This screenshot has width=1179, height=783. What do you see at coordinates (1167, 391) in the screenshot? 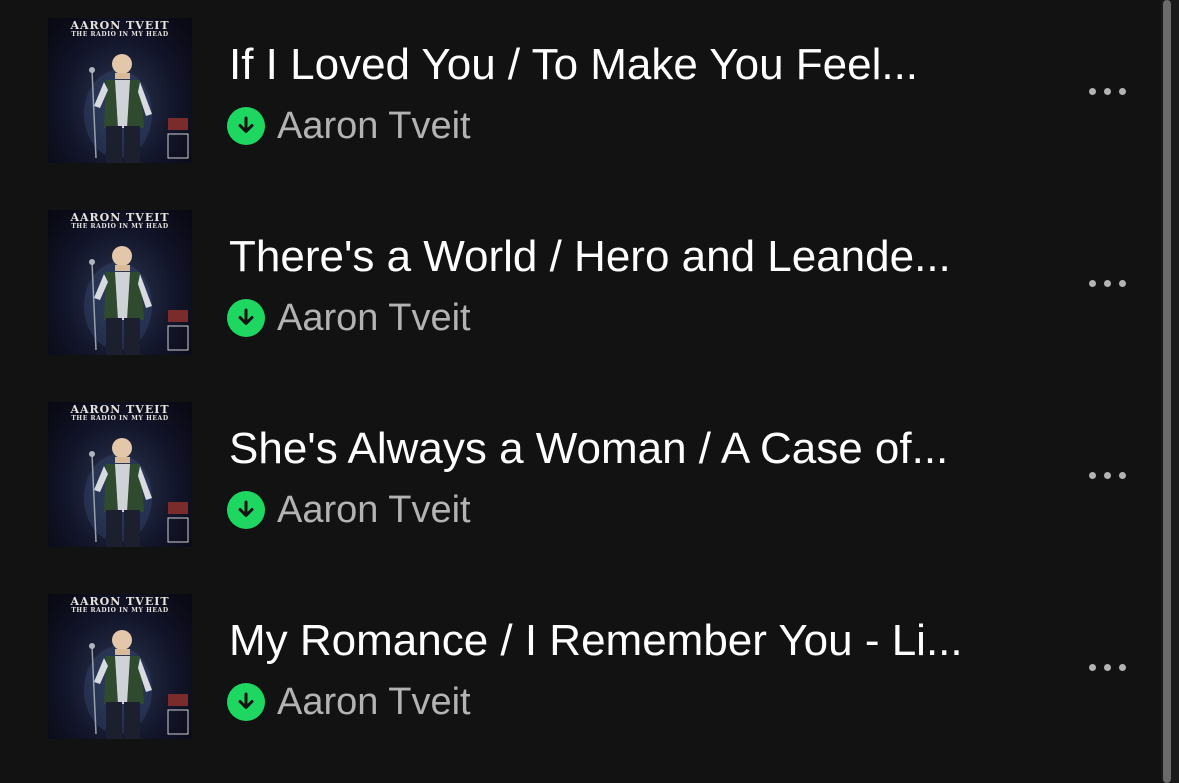
I see `scrollbar-thumb` at bounding box center [1167, 391].